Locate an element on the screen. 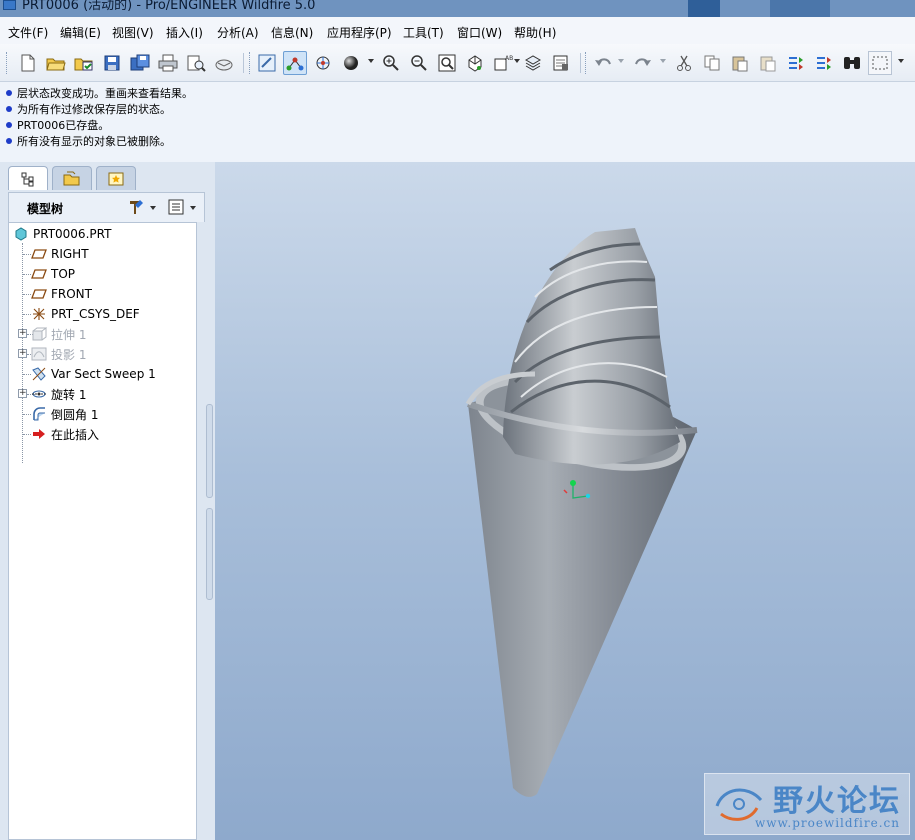 This screenshot has width=915, height=840. message-line: PRT0006已存盘。 is located at coordinates (57, 125).